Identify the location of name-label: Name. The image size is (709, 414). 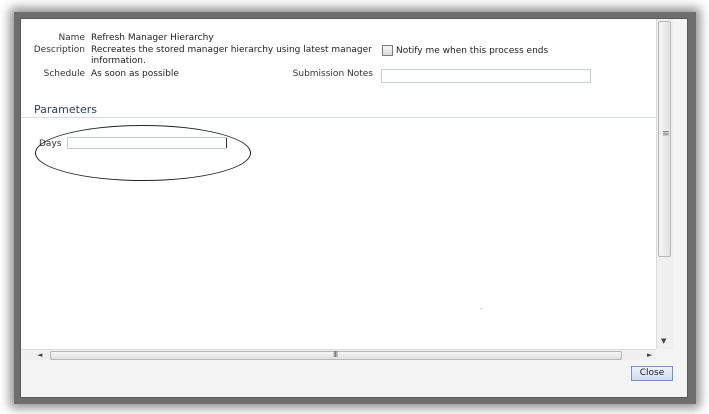
(71, 38).